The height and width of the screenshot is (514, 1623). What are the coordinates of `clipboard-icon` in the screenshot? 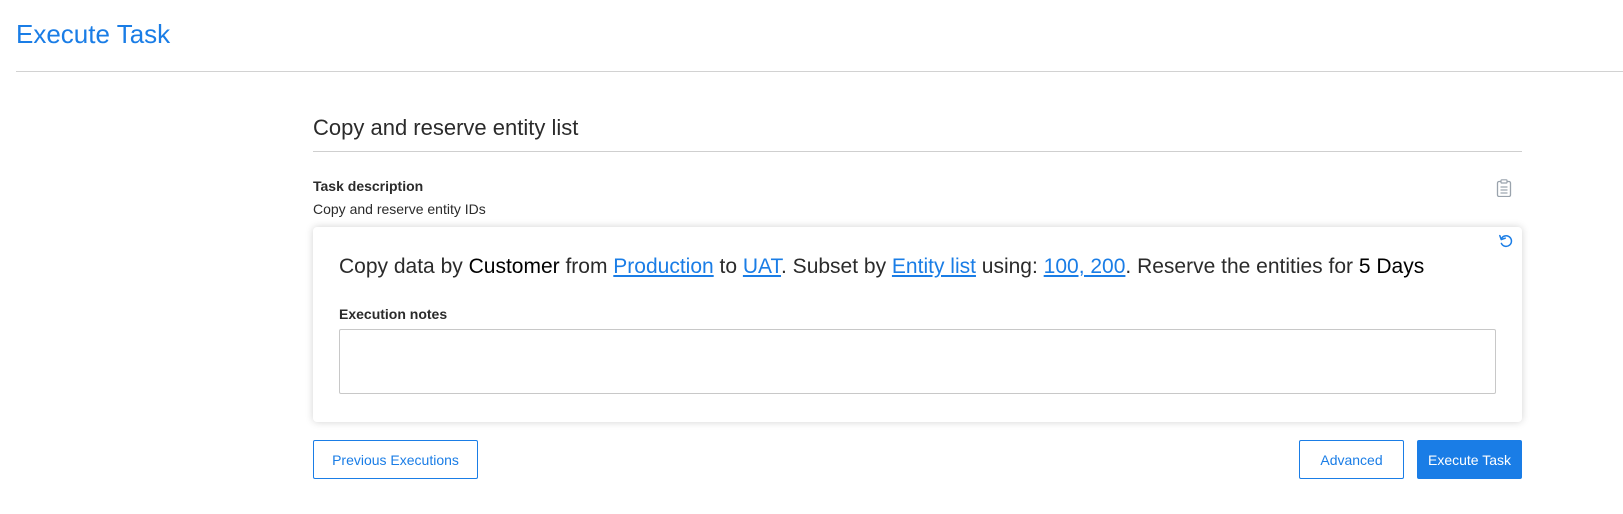 It's located at (1504, 188).